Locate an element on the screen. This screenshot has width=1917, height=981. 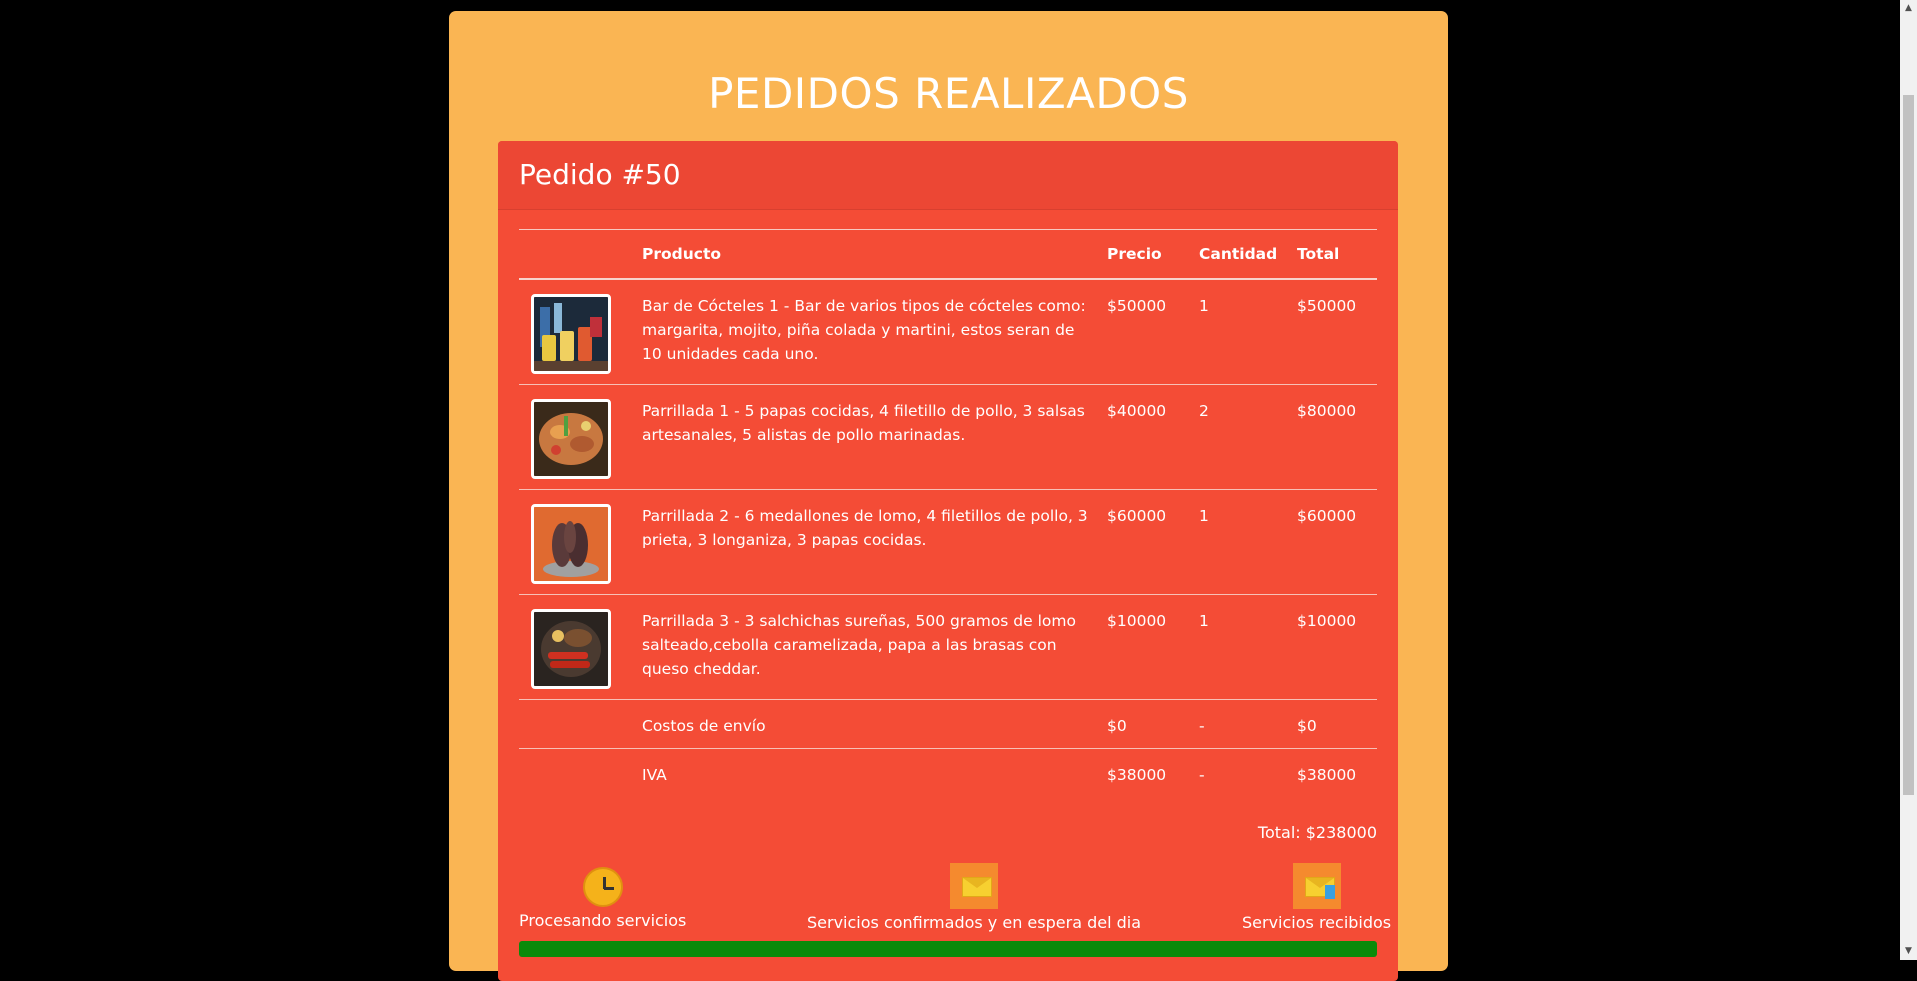
col-total-header: Total is located at coordinates (1337, 254).